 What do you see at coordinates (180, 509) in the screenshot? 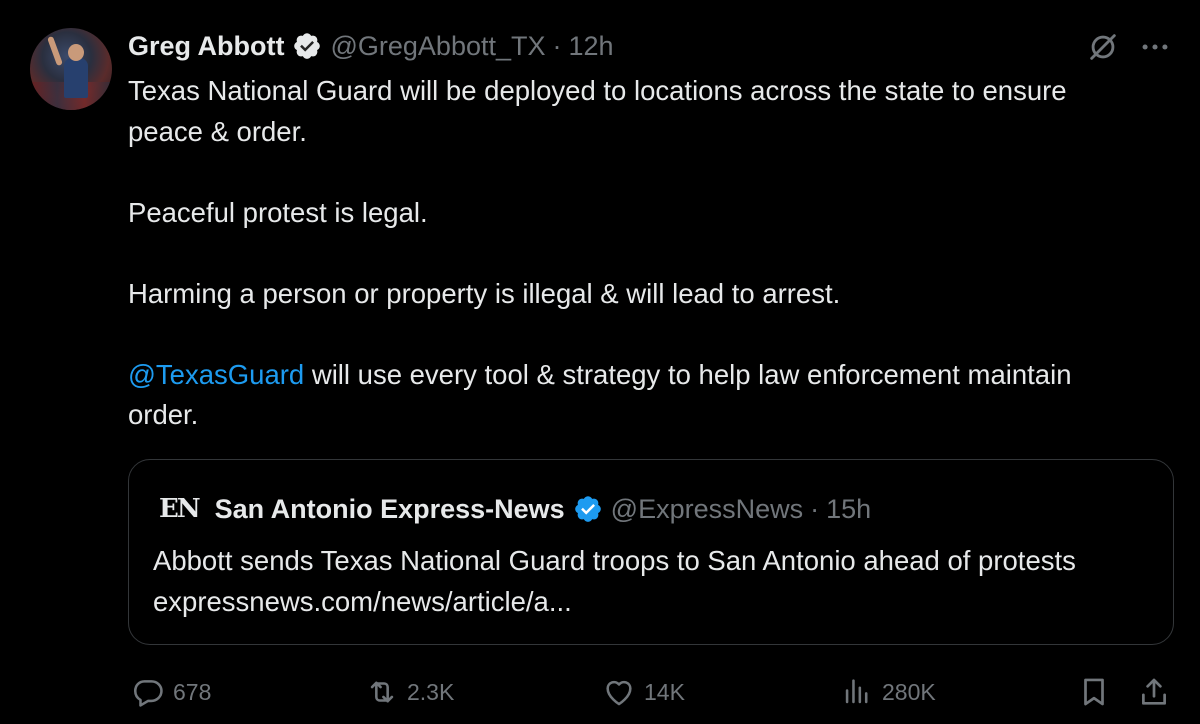
I see `quoted-author-logo: EN` at bounding box center [180, 509].